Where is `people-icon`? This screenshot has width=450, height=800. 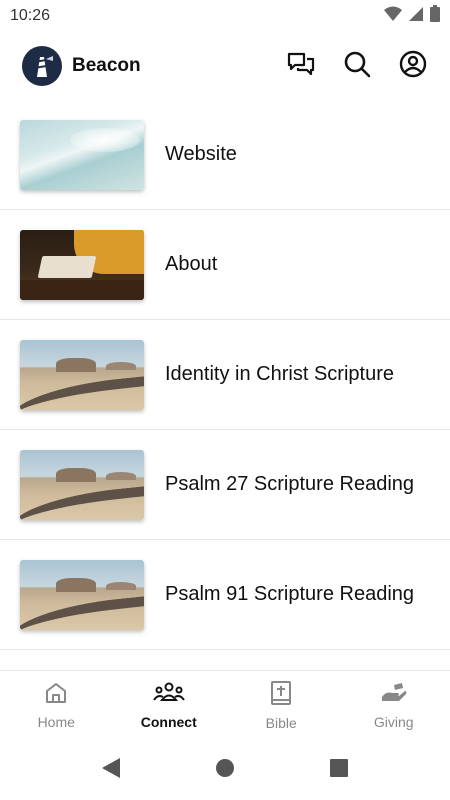
people-icon is located at coordinates (168, 694).